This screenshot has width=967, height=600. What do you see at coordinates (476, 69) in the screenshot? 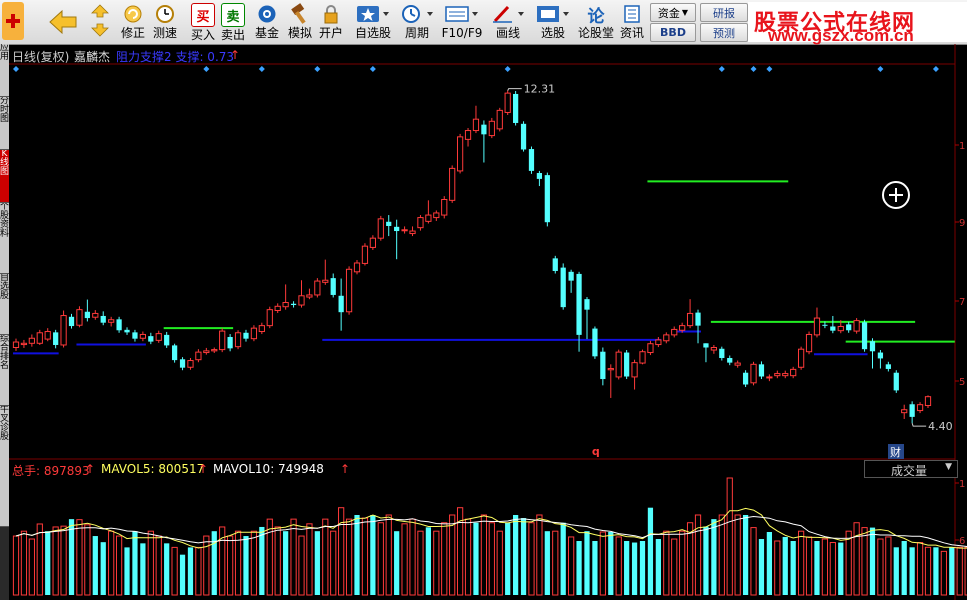
I see `signal-markers` at bounding box center [476, 69].